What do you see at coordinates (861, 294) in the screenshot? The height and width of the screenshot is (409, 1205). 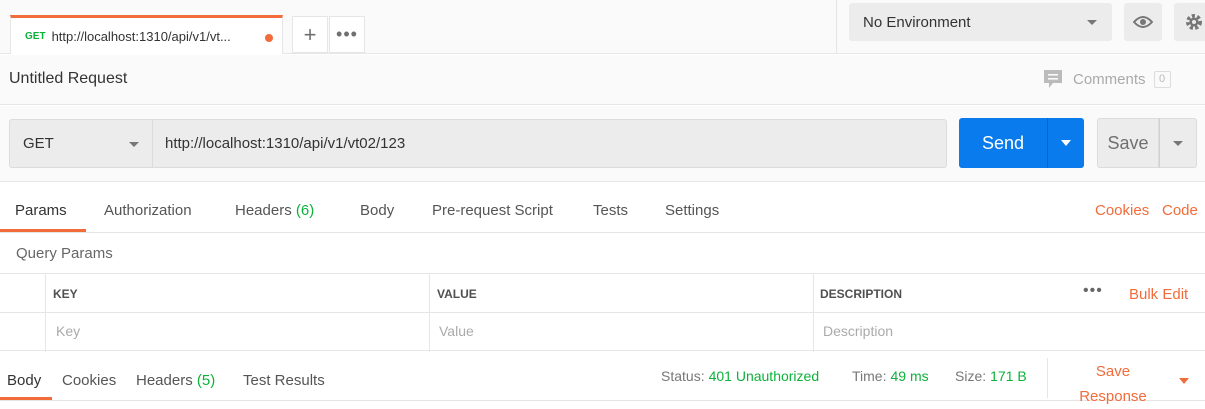 I see `column-header-description: DESCRIPTION` at bounding box center [861, 294].